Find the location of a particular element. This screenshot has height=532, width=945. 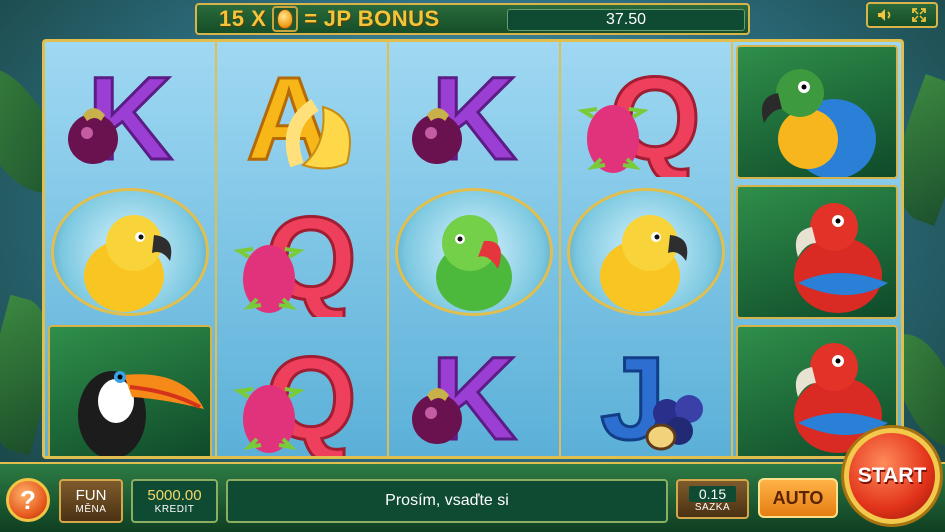

symbol-a-banana: A is located at coordinates (302, 112).